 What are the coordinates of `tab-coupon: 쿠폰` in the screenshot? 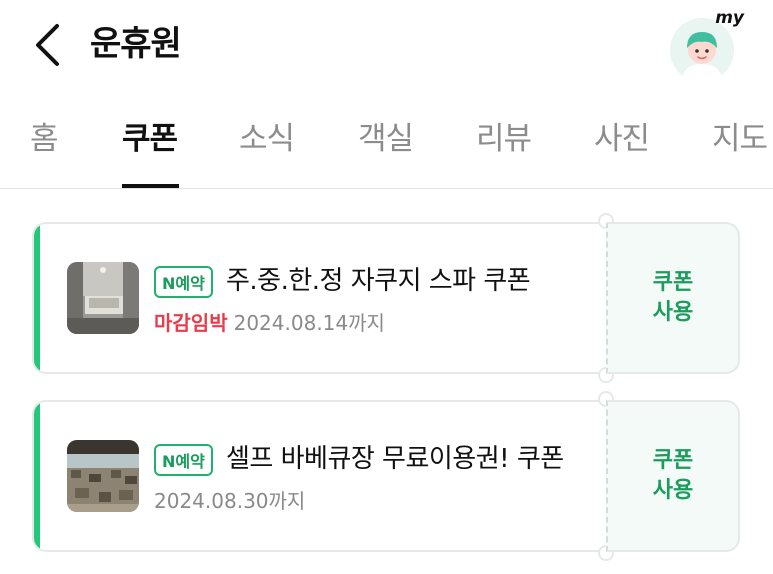 It's located at (150, 139).